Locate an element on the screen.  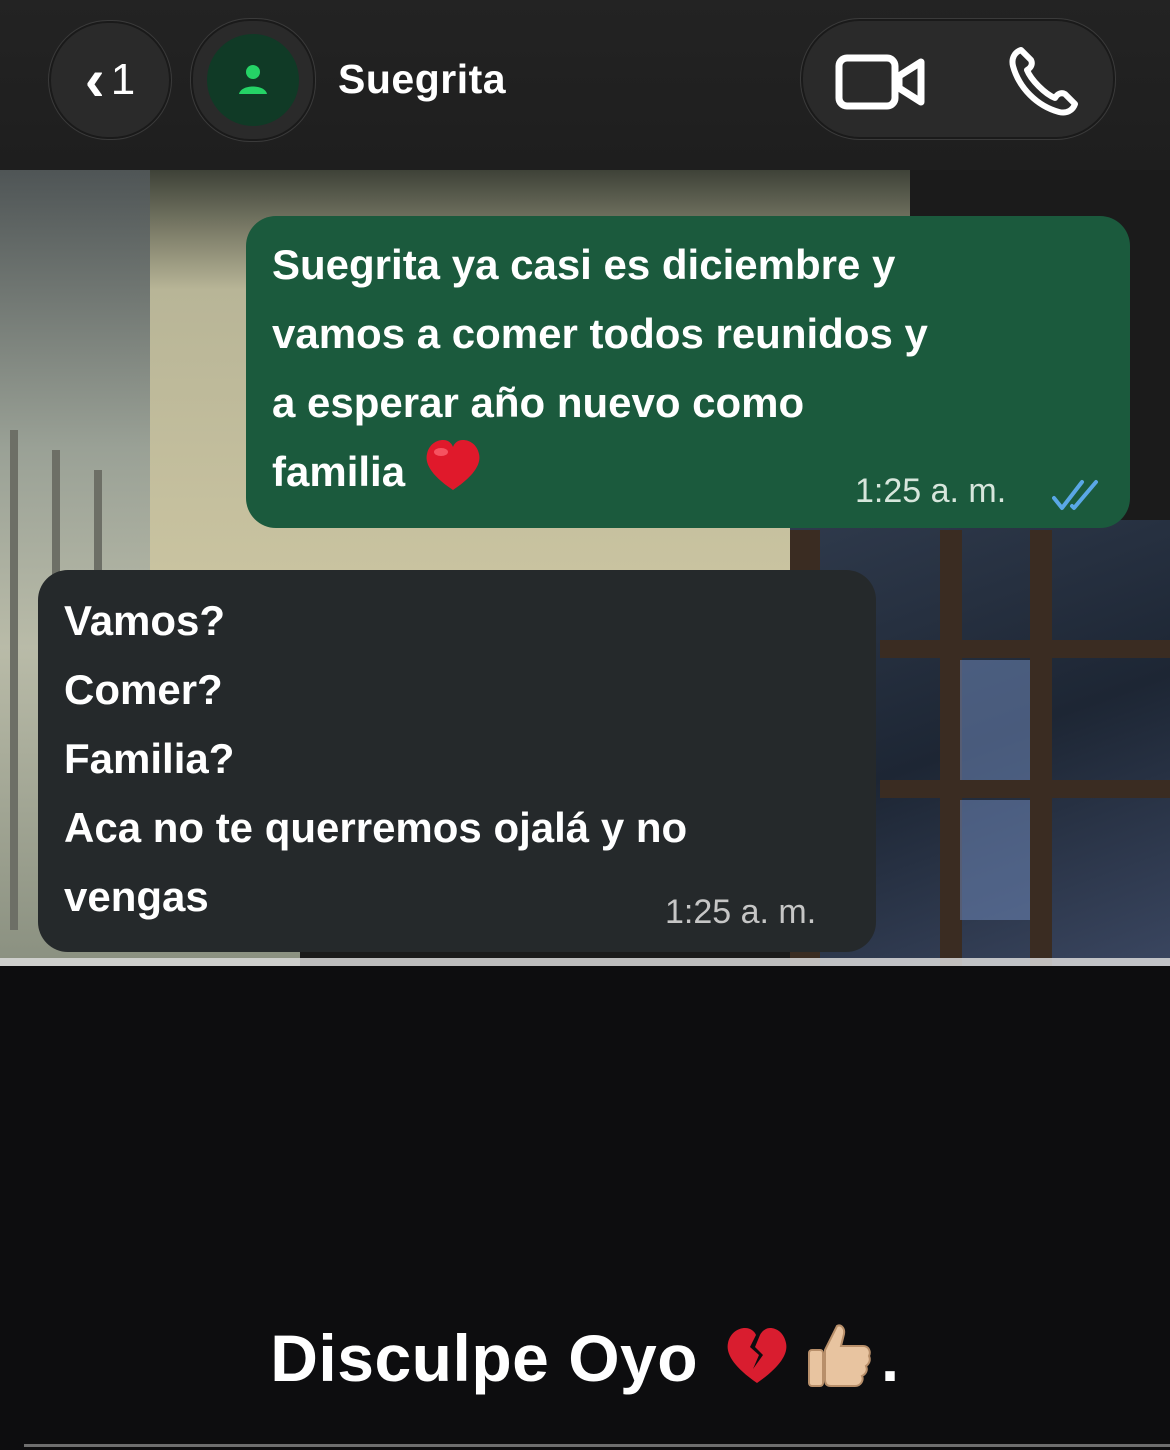
message-line: Comer? is located at coordinates (143, 689).